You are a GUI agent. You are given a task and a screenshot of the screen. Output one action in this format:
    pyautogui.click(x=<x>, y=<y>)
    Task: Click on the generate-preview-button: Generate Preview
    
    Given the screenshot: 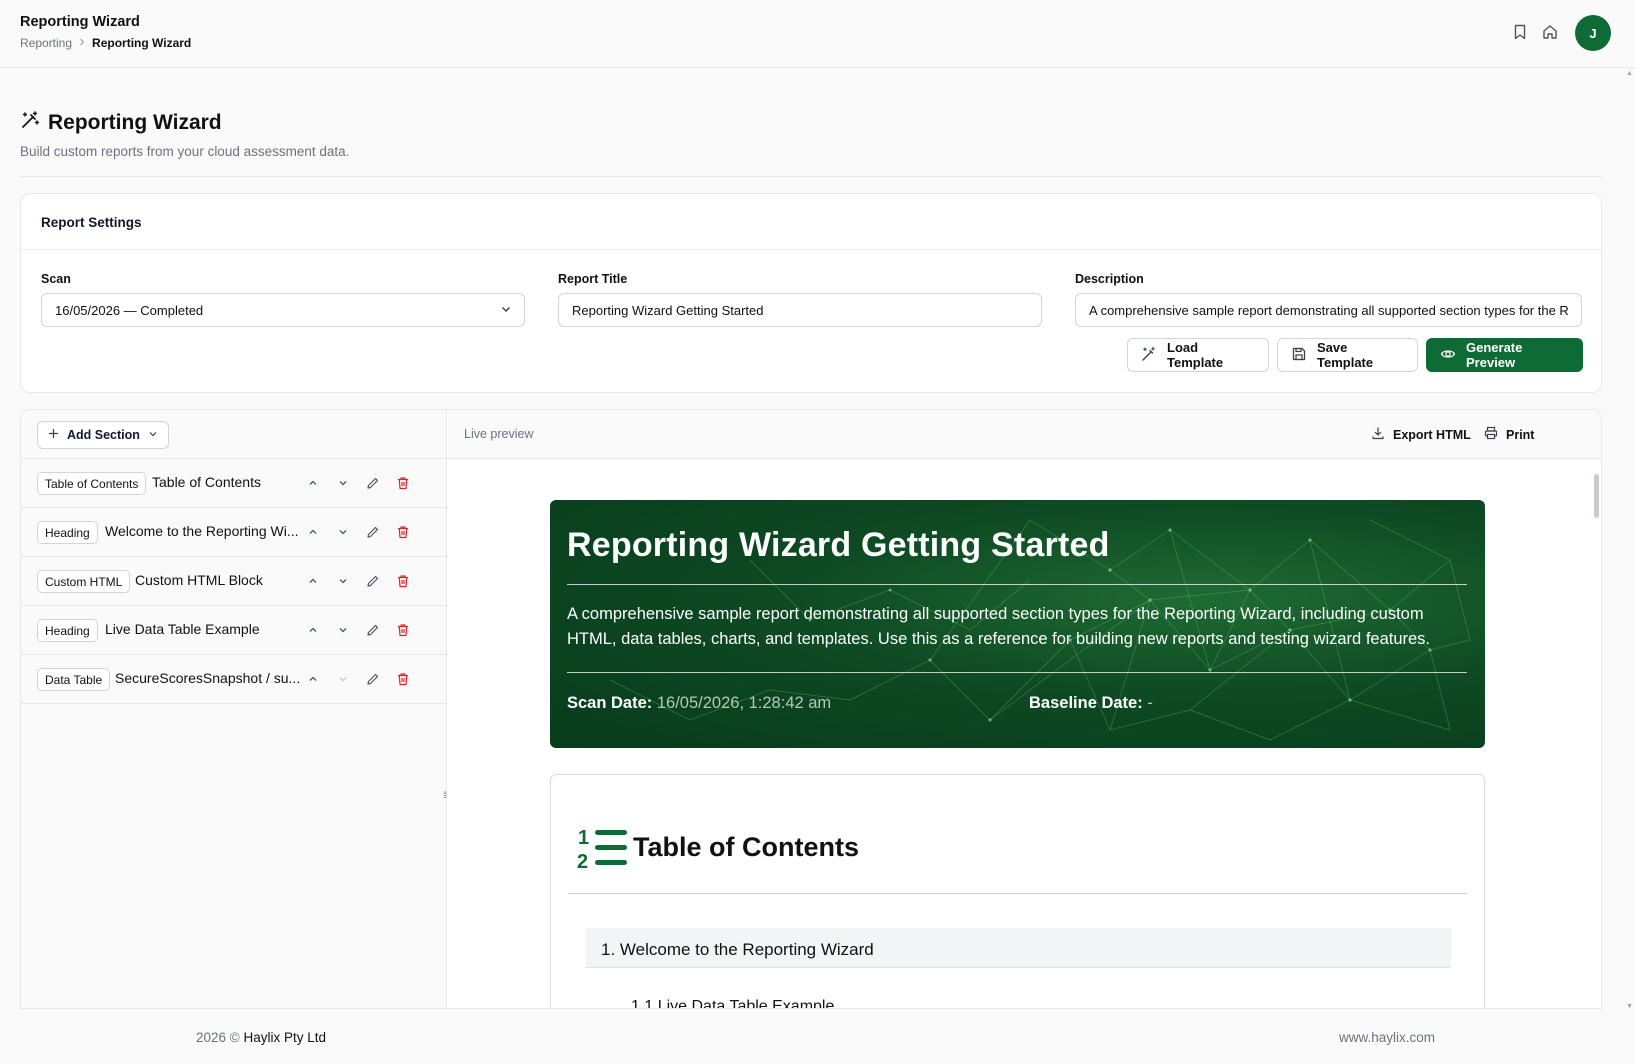 What is the action you would take?
    pyautogui.click(x=1504, y=355)
    